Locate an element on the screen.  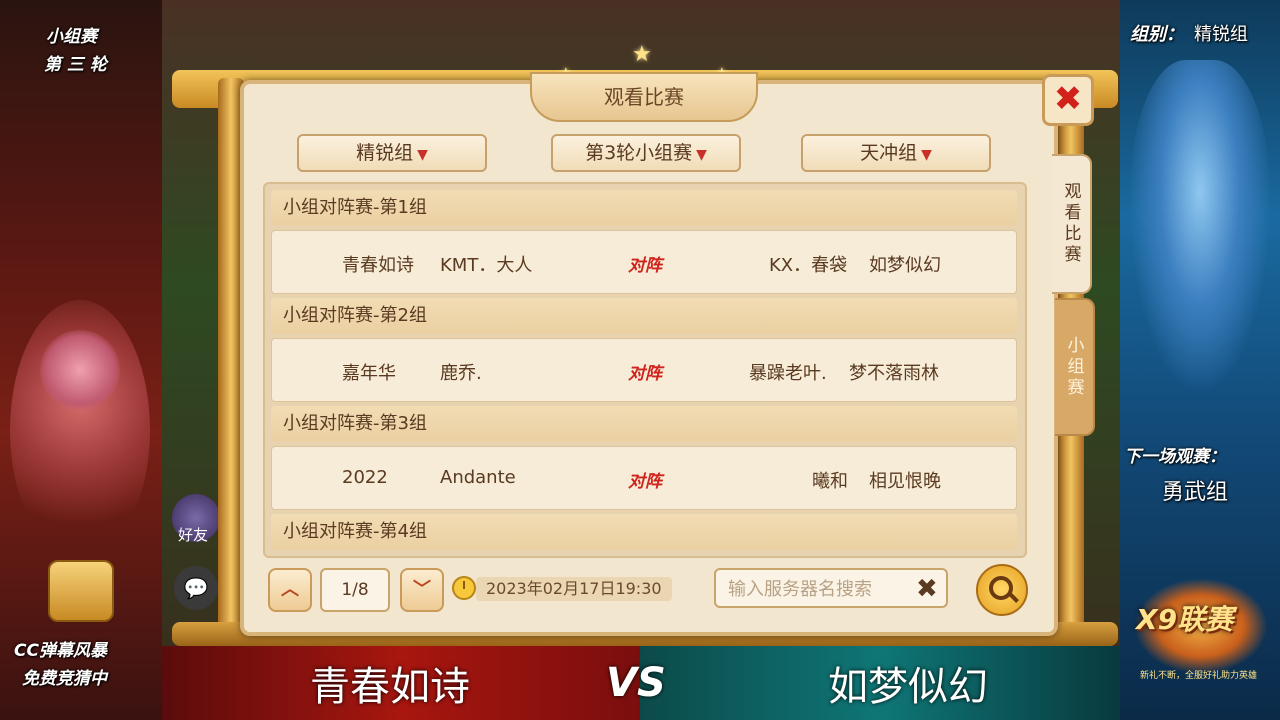
division-dropdown-label: 精锐组 is located at coordinates (385, 153).